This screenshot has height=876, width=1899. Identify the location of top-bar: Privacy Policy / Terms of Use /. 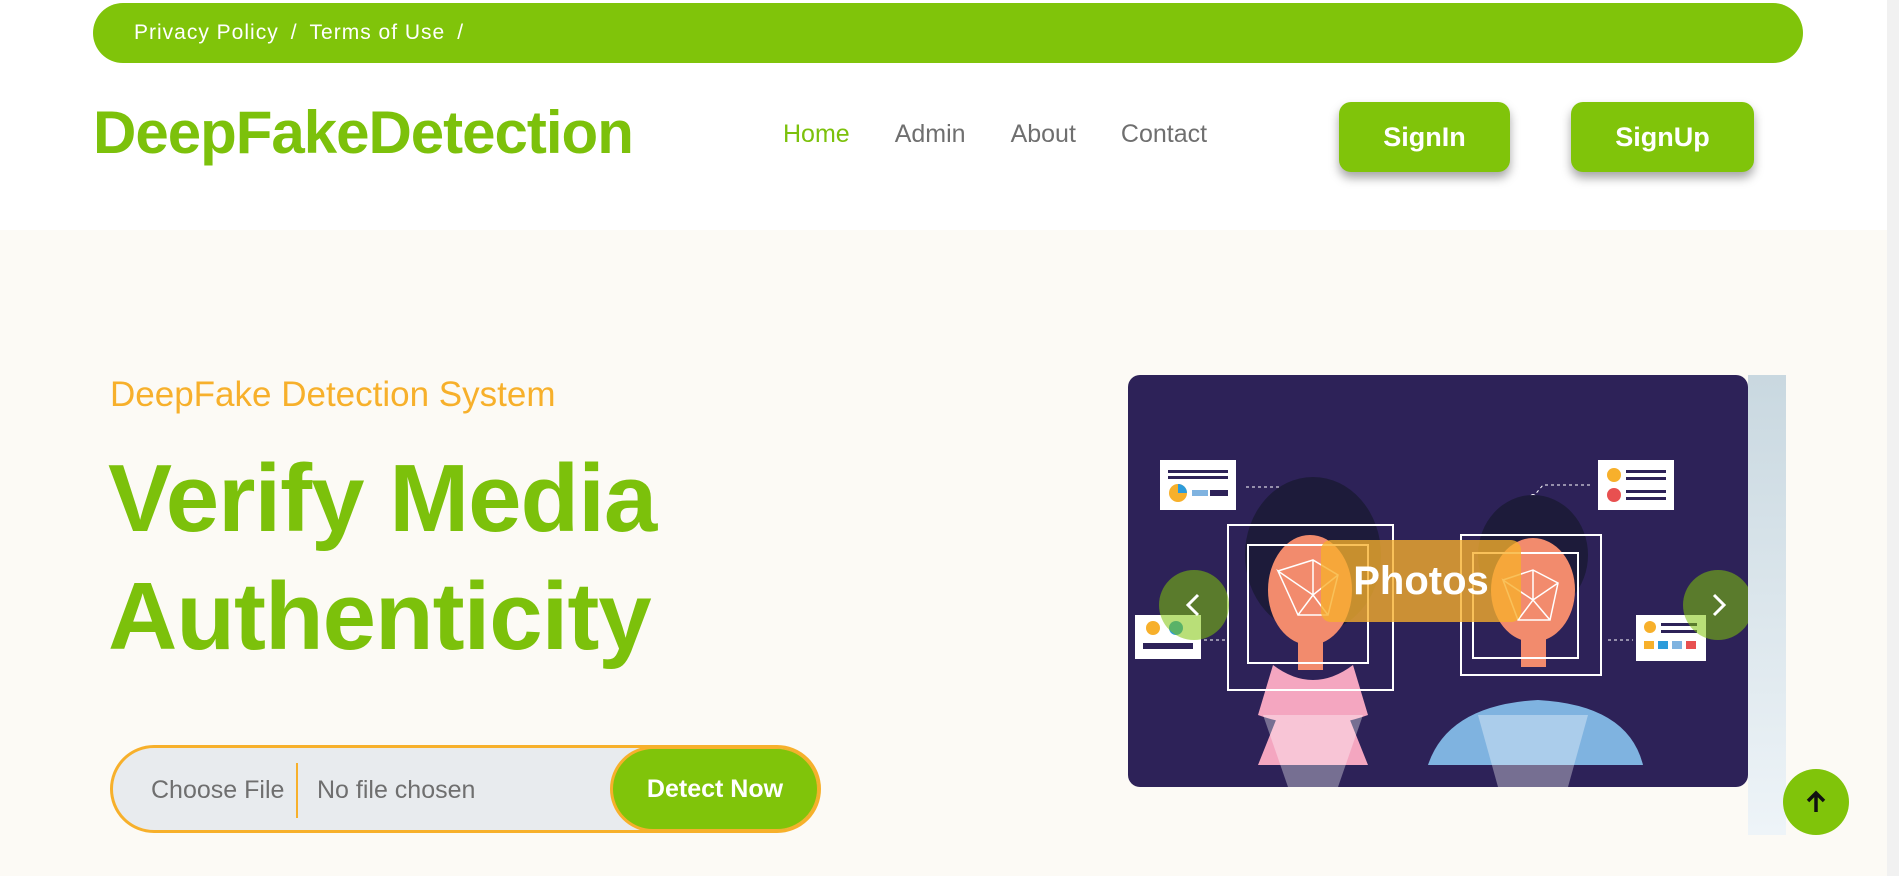
(948, 33).